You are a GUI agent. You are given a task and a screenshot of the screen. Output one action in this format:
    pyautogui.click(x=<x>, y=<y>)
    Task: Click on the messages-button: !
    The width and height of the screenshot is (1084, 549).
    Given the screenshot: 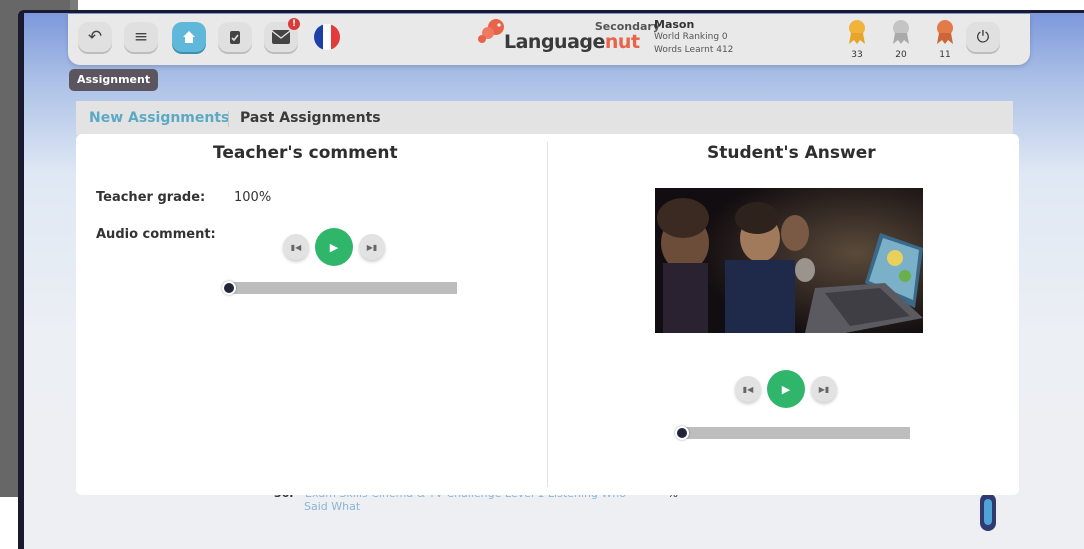 What is the action you would take?
    pyautogui.click(x=282, y=35)
    